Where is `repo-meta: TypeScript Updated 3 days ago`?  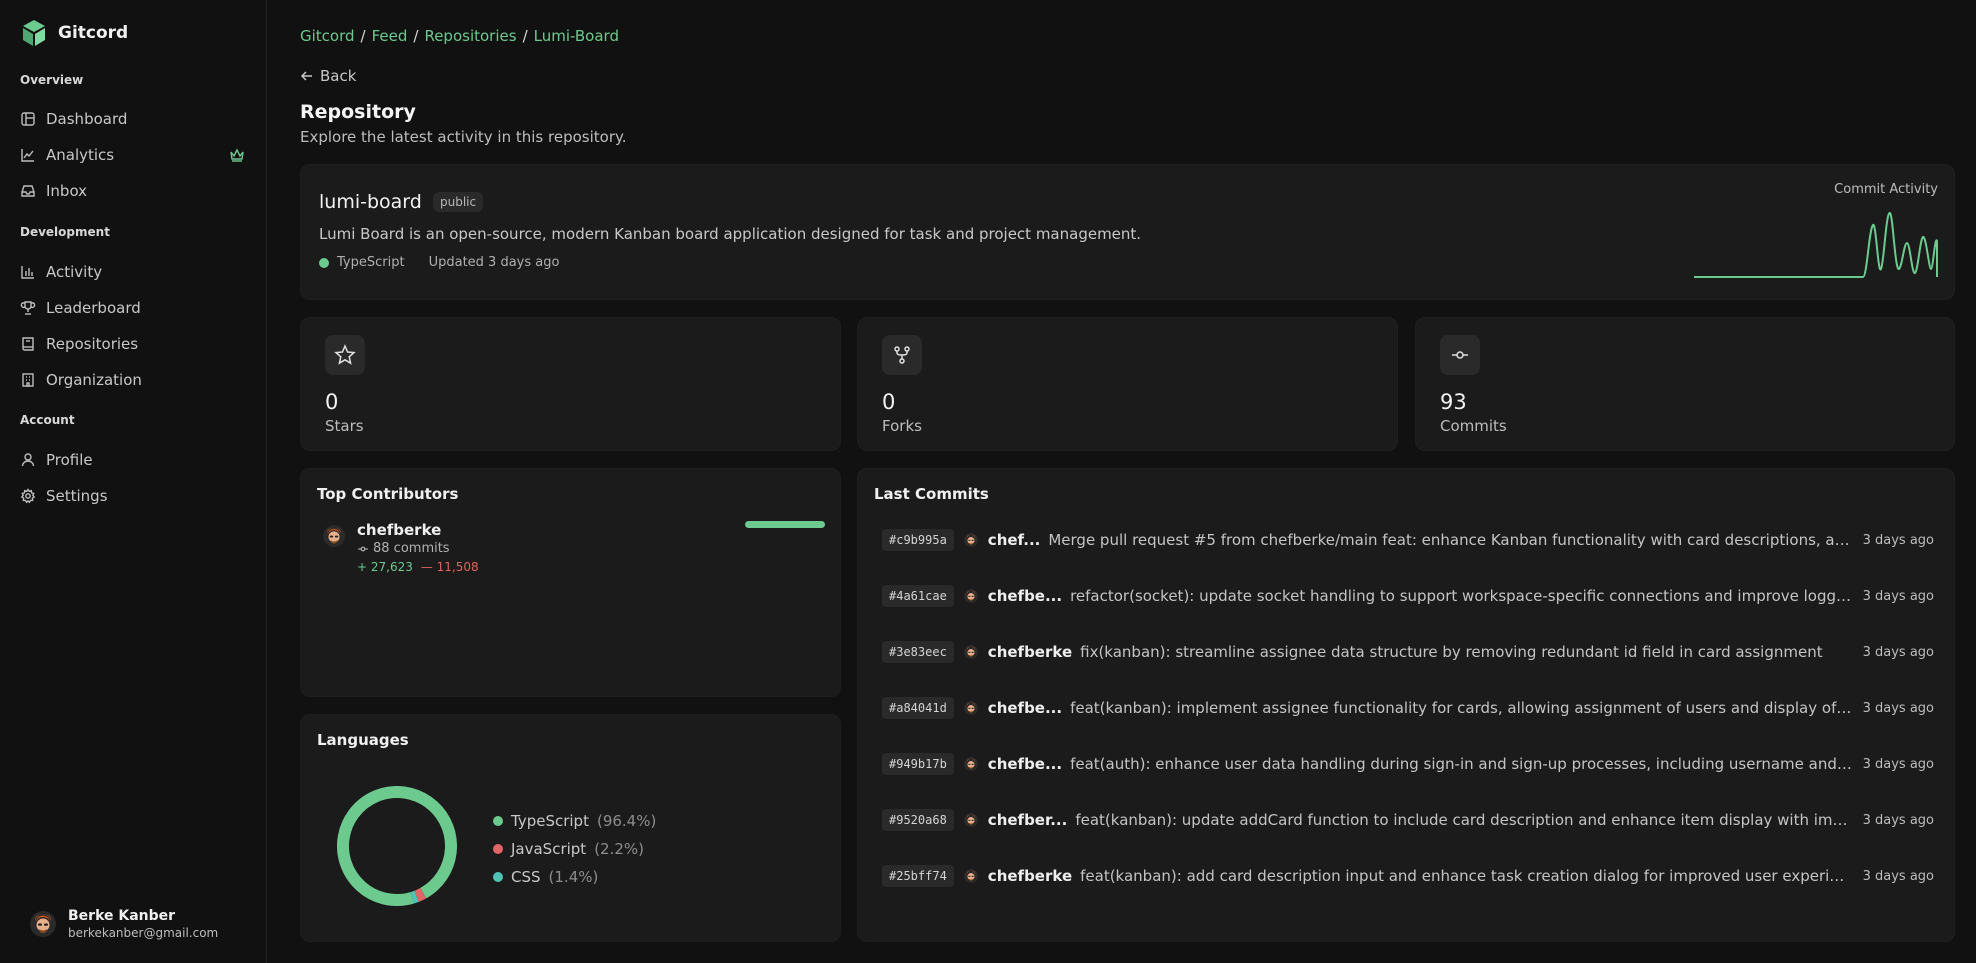
repo-meta: TypeScript Updated 3 days ago is located at coordinates (439, 262).